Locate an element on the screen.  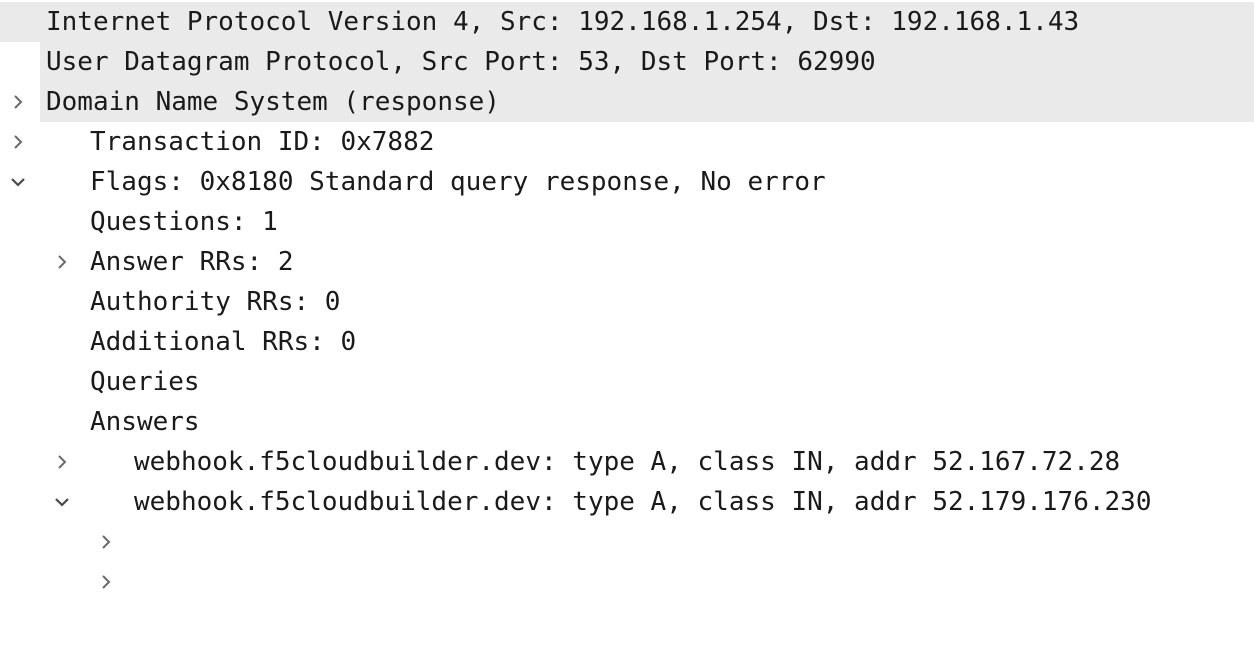
tree-row-additional-rrs: Additional RRs: 0 is located at coordinates (627, 342).